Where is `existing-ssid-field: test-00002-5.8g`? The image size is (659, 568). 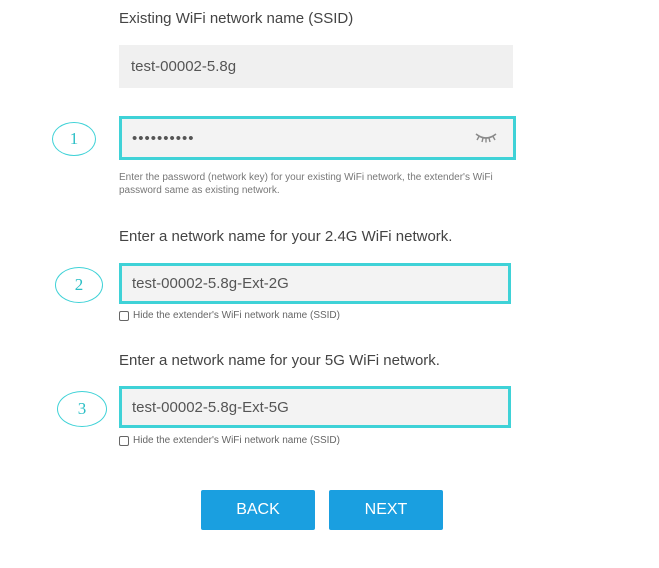 existing-ssid-field: test-00002-5.8g is located at coordinates (316, 66).